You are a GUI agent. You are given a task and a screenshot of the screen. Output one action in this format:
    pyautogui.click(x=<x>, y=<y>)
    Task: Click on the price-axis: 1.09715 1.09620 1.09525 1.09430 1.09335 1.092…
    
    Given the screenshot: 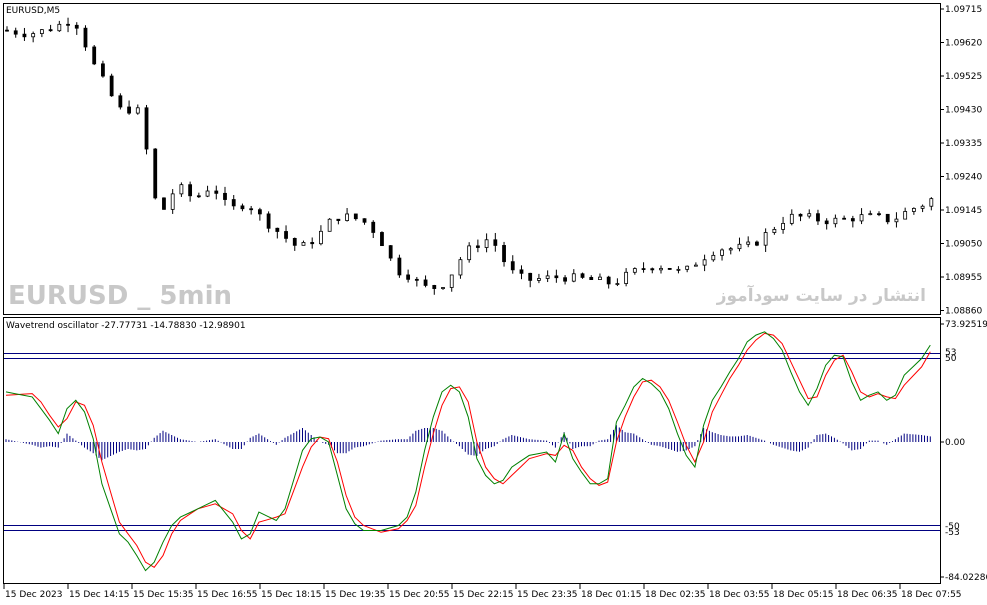 What is the action you would take?
    pyautogui.click(x=961, y=161)
    